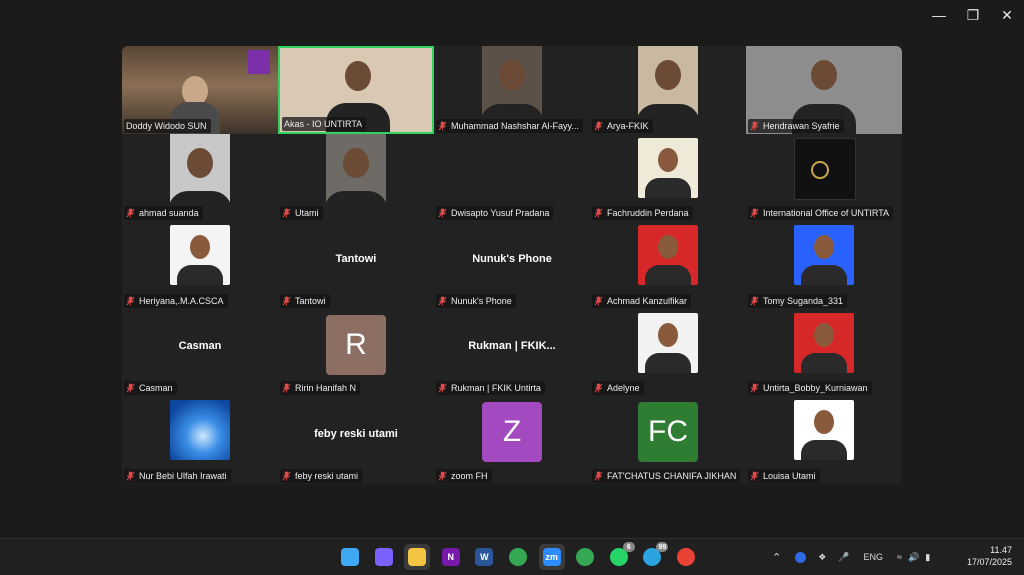 The height and width of the screenshot is (575, 1024). Describe the element at coordinates (356, 440) in the screenshot. I see `participant-tile: feby reski utami feby reski utami` at that location.